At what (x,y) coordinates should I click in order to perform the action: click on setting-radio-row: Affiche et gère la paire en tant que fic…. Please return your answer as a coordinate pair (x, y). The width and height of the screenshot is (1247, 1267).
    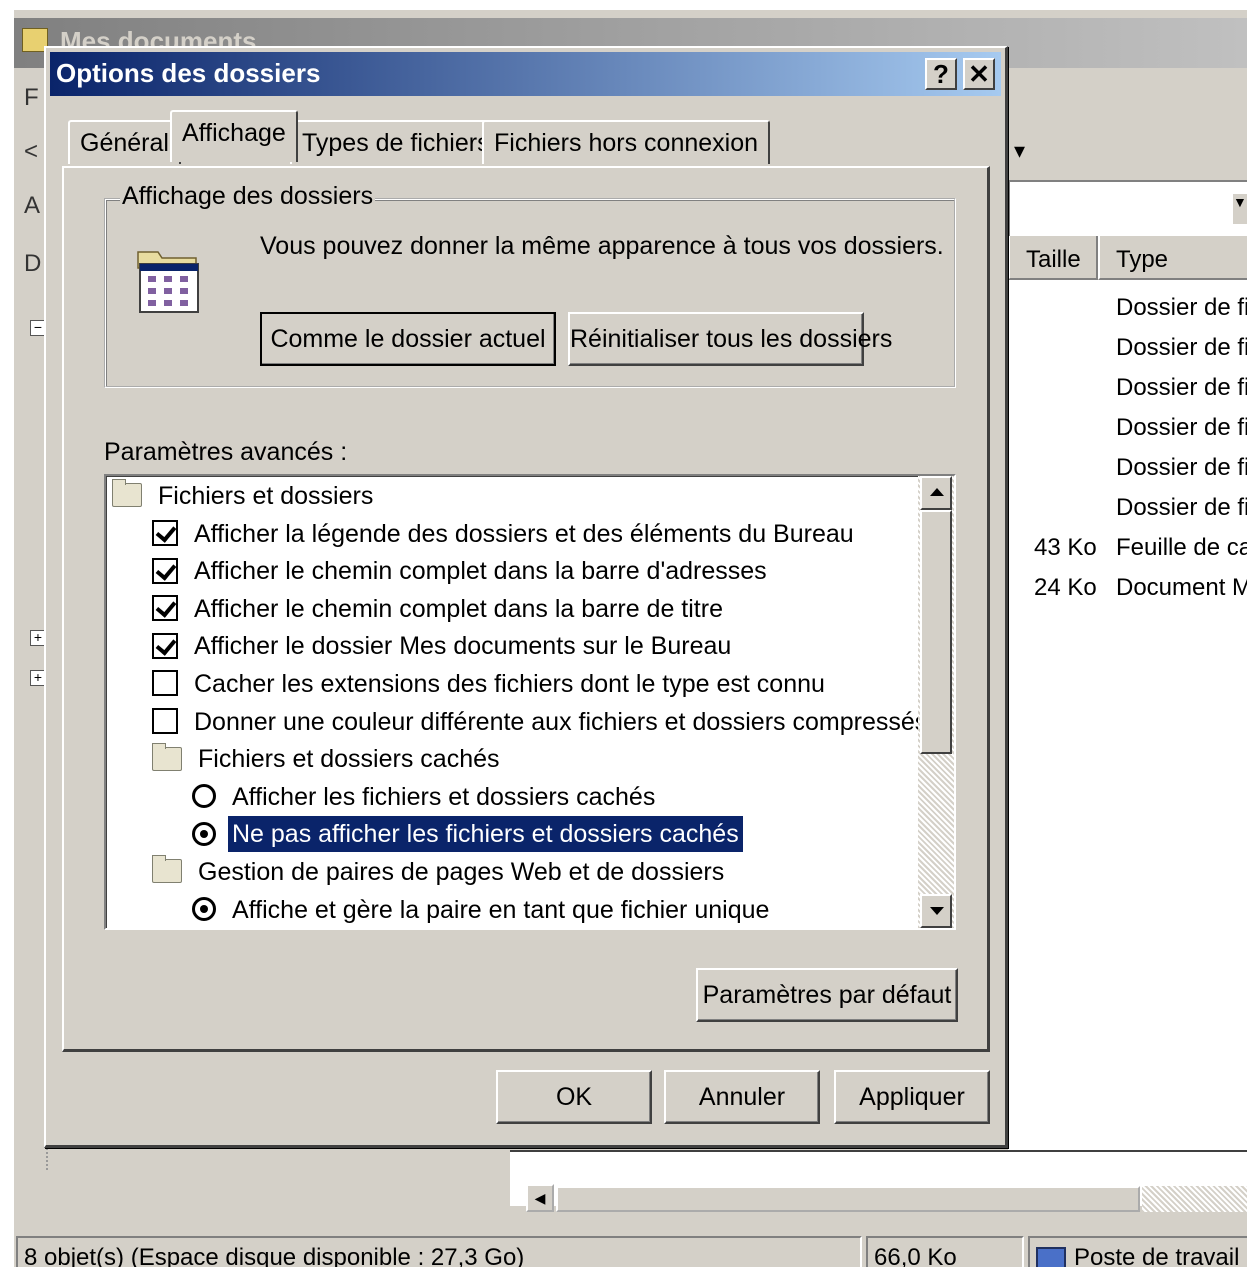
    Looking at the image, I should click on (482, 910).